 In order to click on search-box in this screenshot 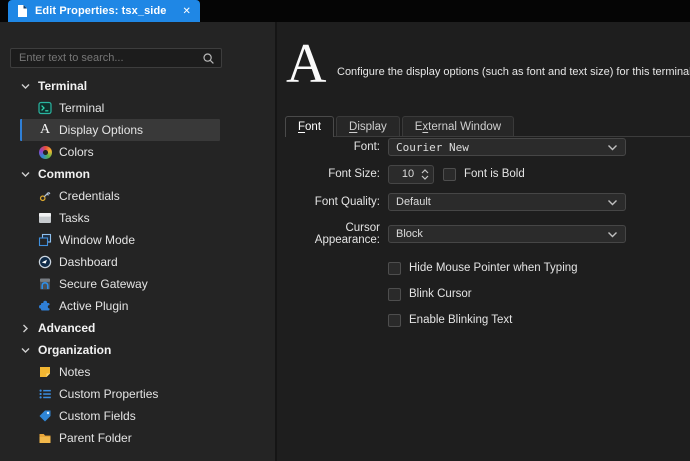, I will do `click(116, 58)`.